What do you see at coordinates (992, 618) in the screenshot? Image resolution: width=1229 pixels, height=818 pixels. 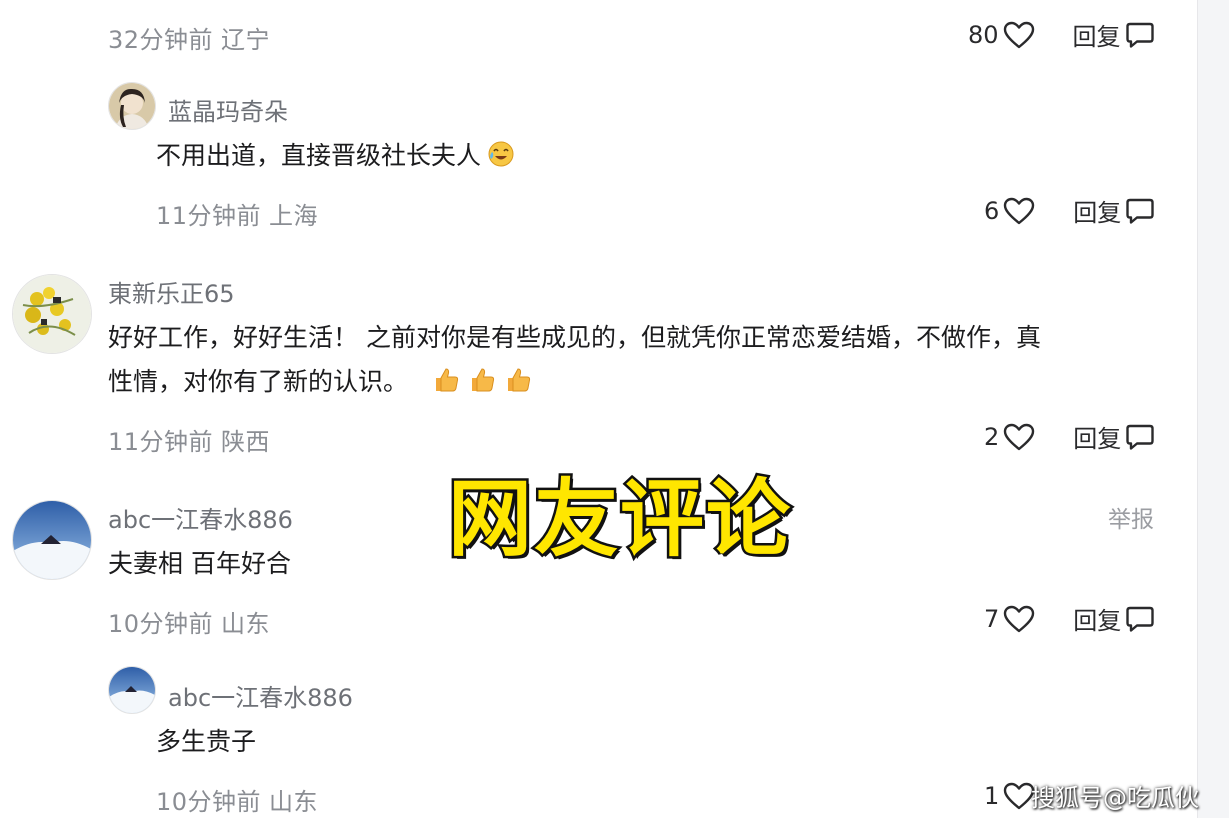 I see `like-count: 7` at bounding box center [992, 618].